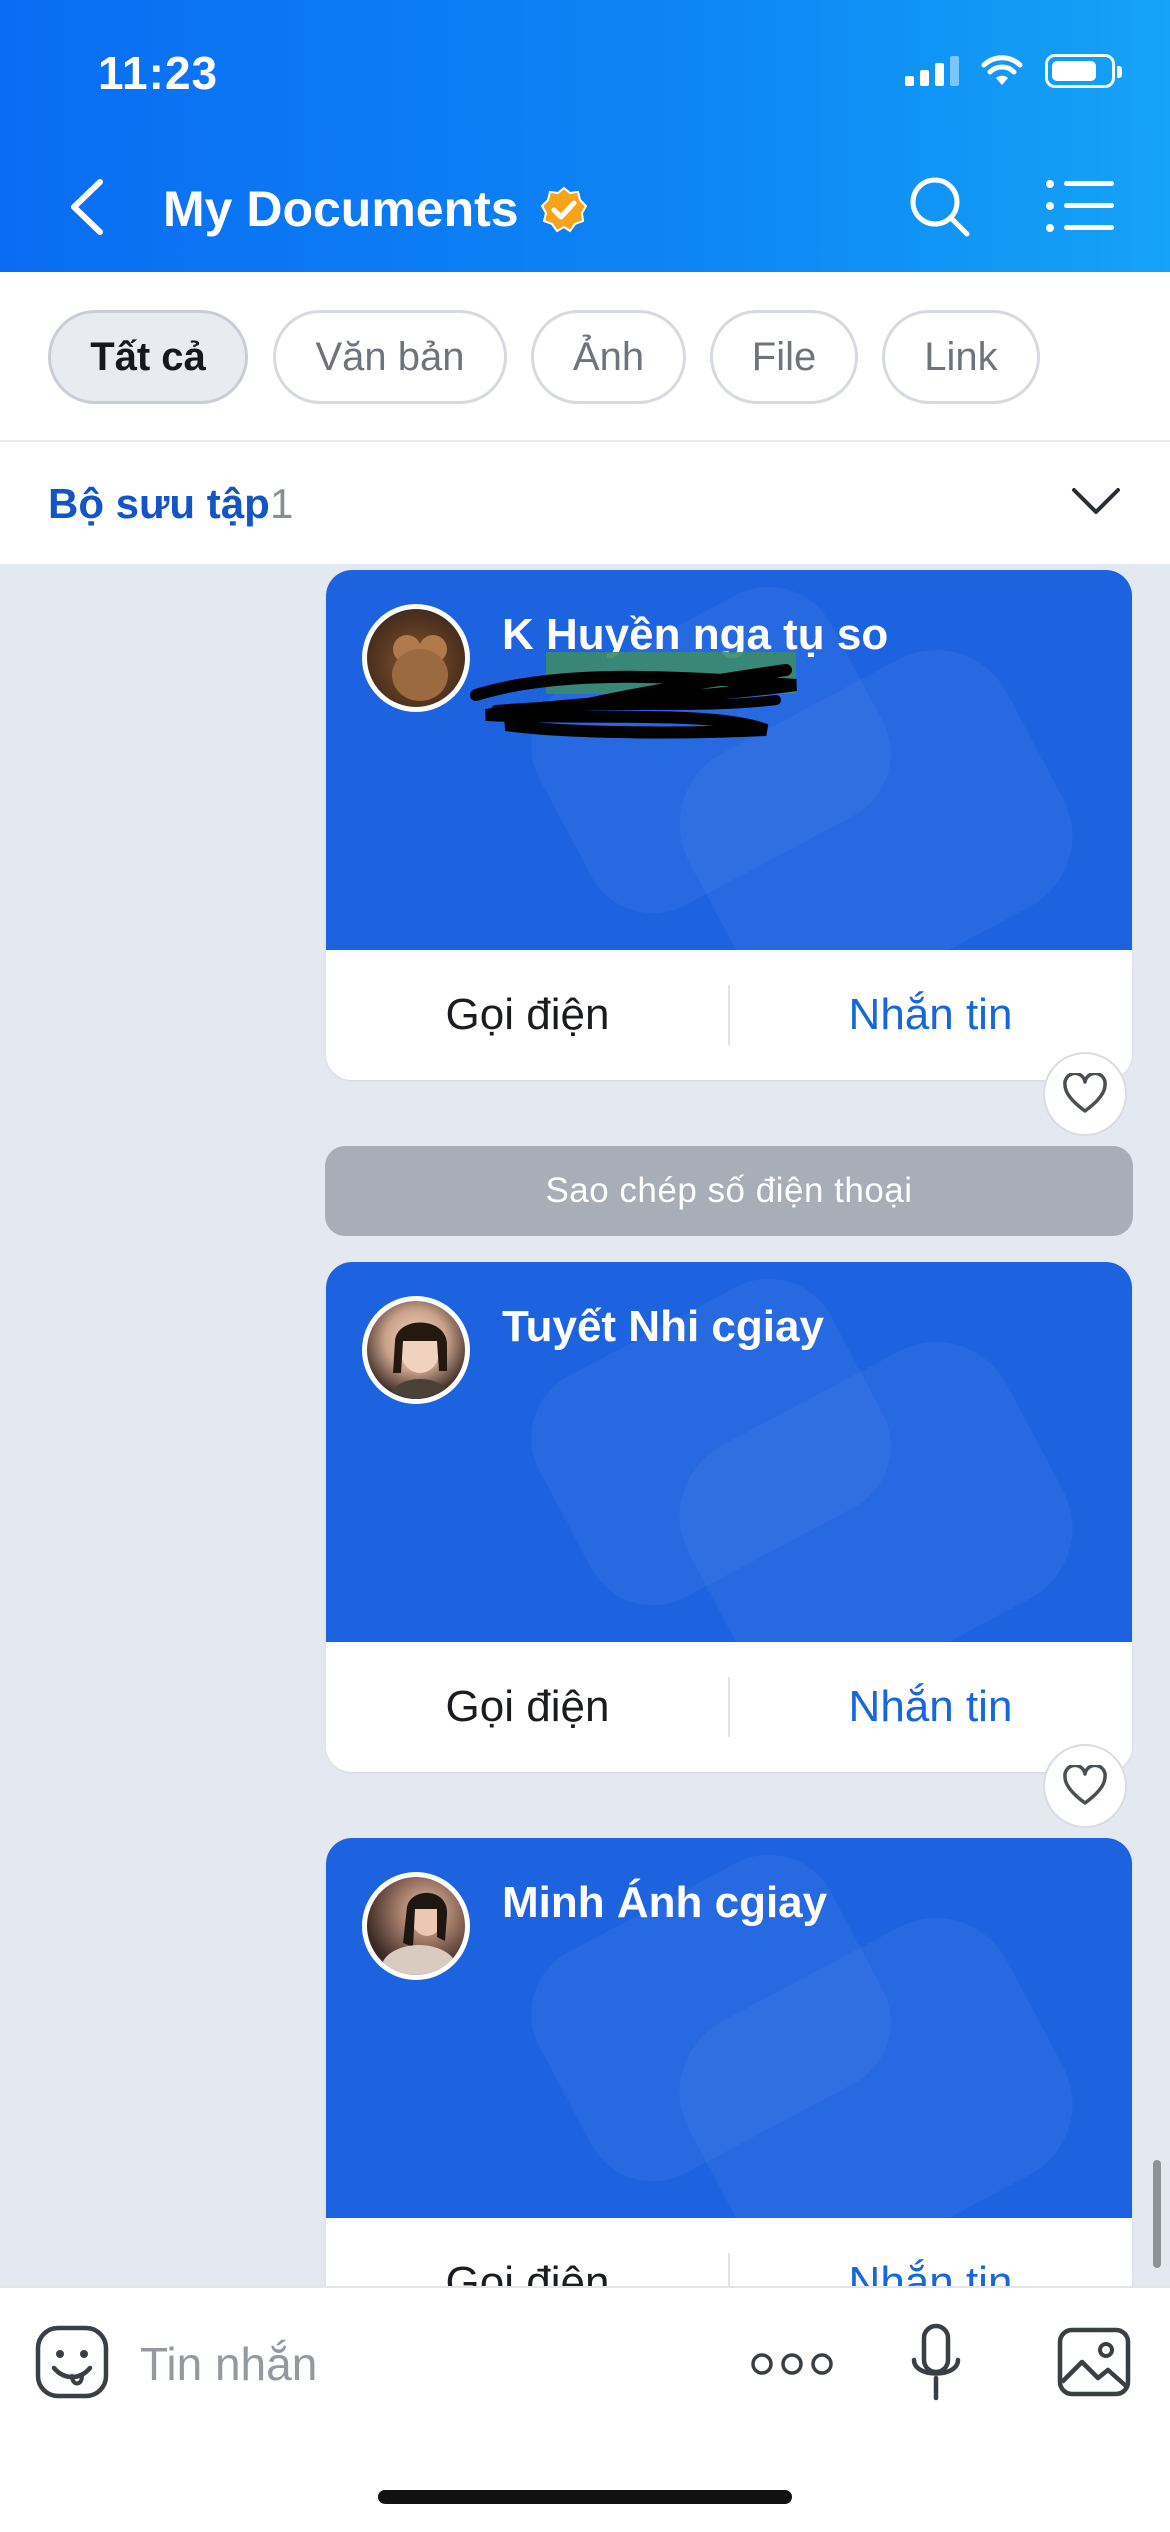  Describe the element at coordinates (159, 503) in the screenshot. I see `collection-label: Bộ sưu tập` at that location.